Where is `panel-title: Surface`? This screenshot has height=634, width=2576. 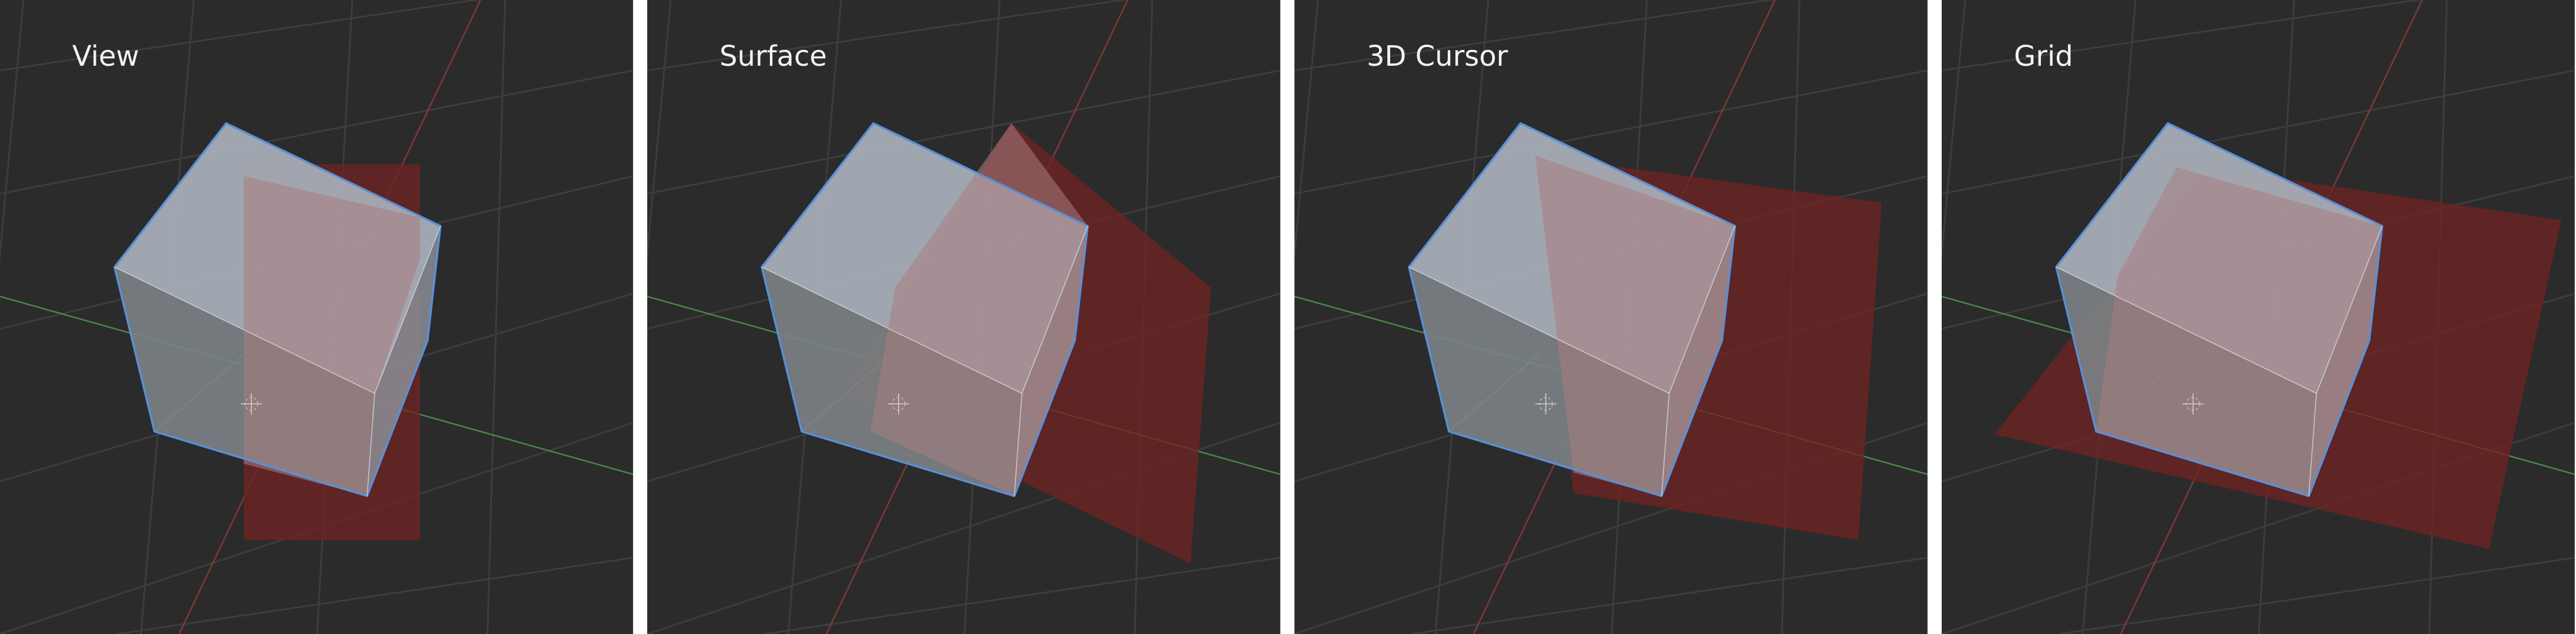 panel-title: Surface is located at coordinates (773, 56).